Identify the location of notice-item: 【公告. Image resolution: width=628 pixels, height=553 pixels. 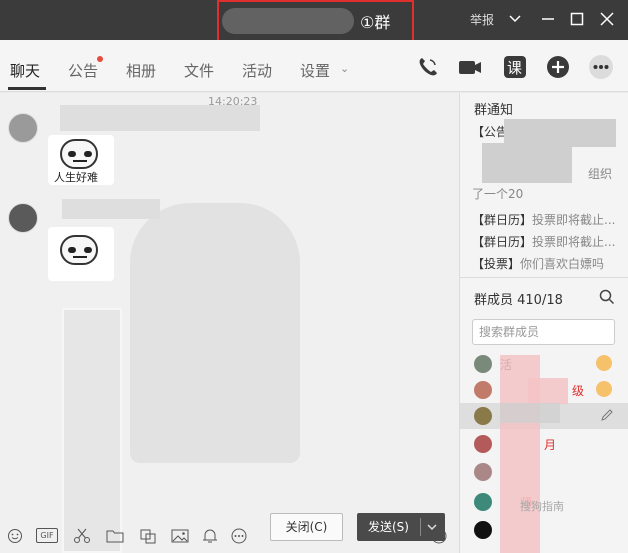
(490, 131).